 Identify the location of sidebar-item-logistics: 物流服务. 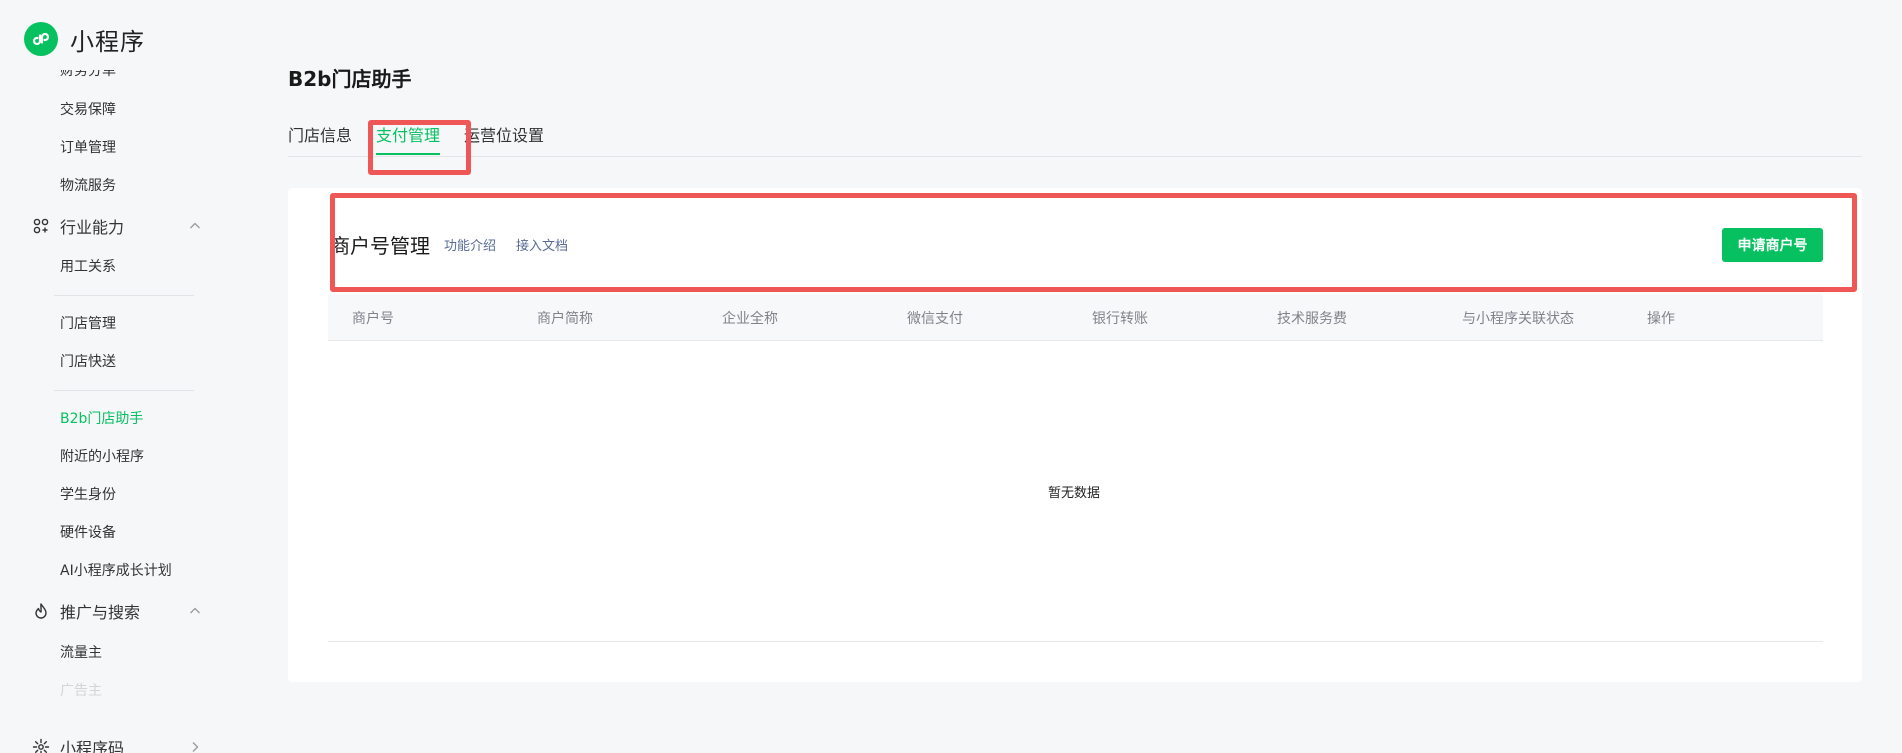
(88, 186).